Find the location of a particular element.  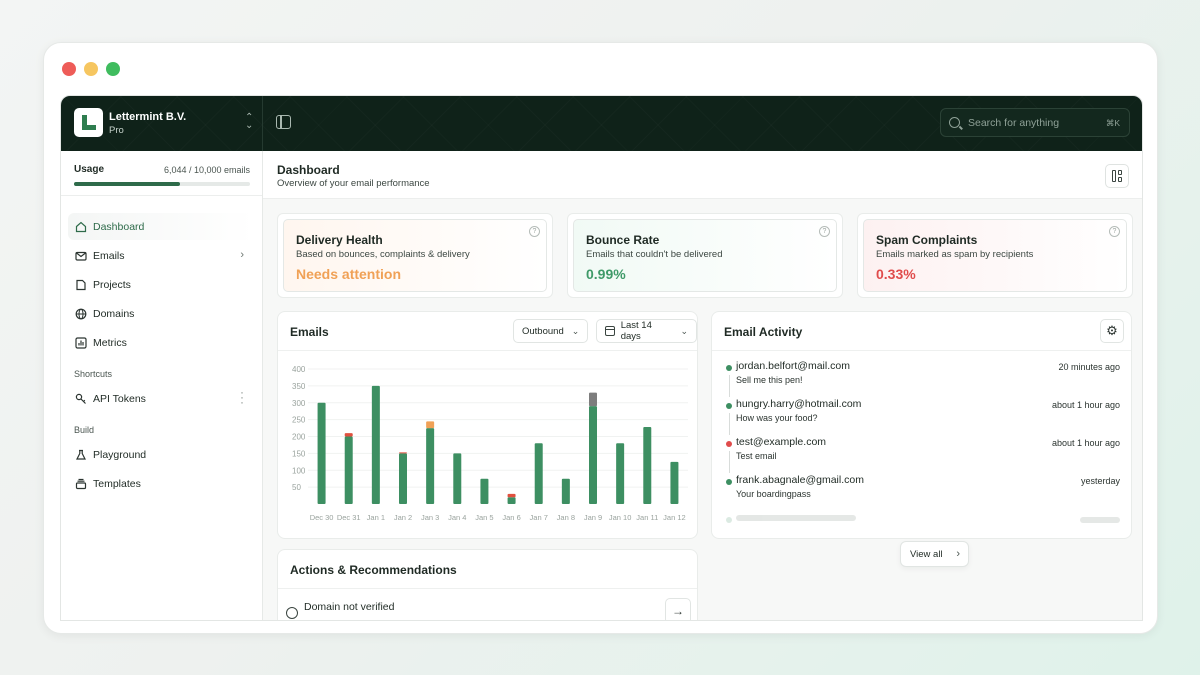

minimize-window-button is located at coordinates (91, 69).